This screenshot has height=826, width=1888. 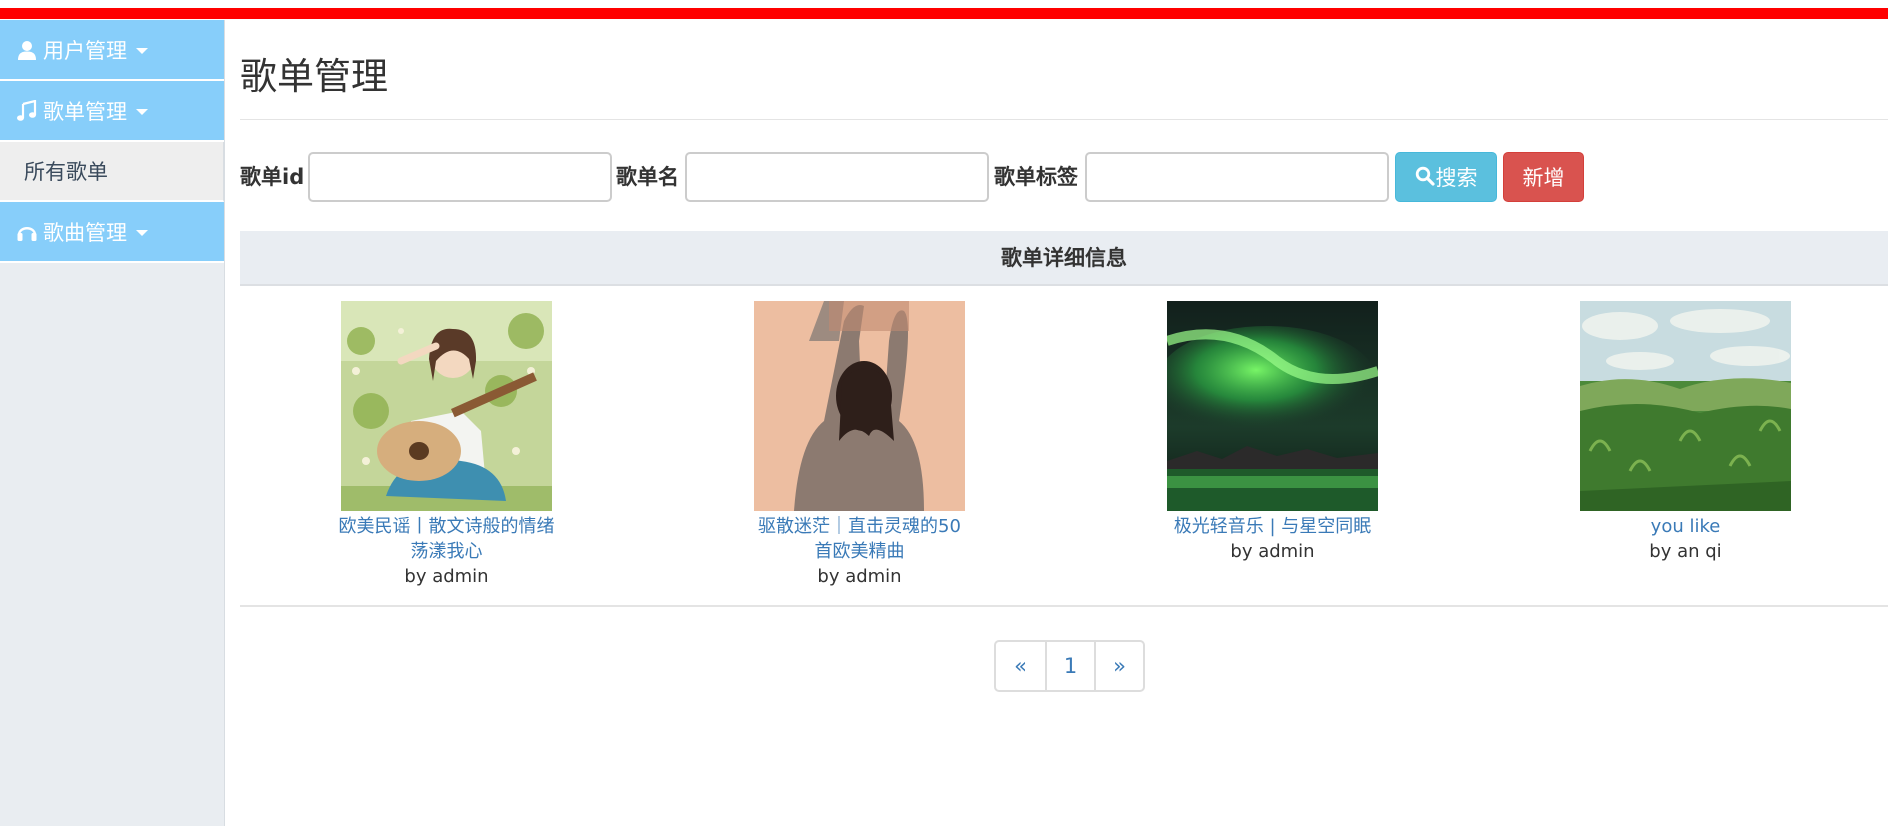 I want to click on menu-user-management: 用户管理, so click(x=112, y=50).